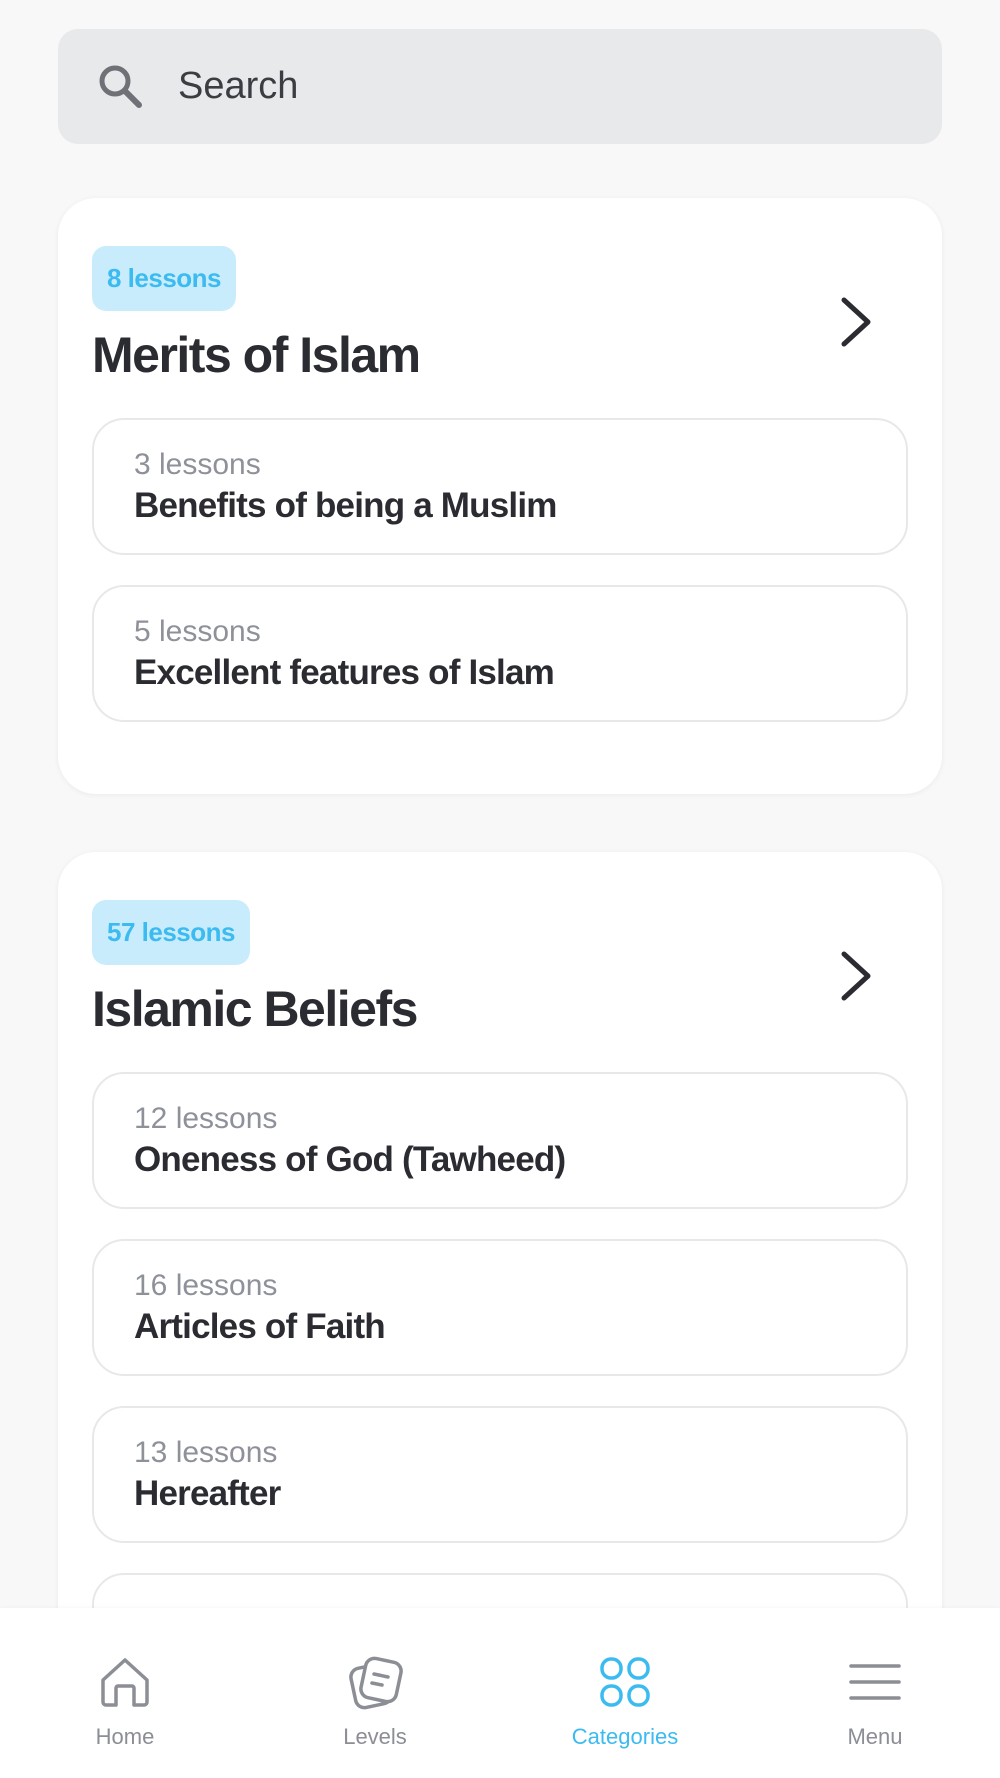 This screenshot has width=1000, height=1778. What do you see at coordinates (345, 505) in the screenshot?
I see `subcategory-title: Benefits of being a Muslim` at bounding box center [345, 505].